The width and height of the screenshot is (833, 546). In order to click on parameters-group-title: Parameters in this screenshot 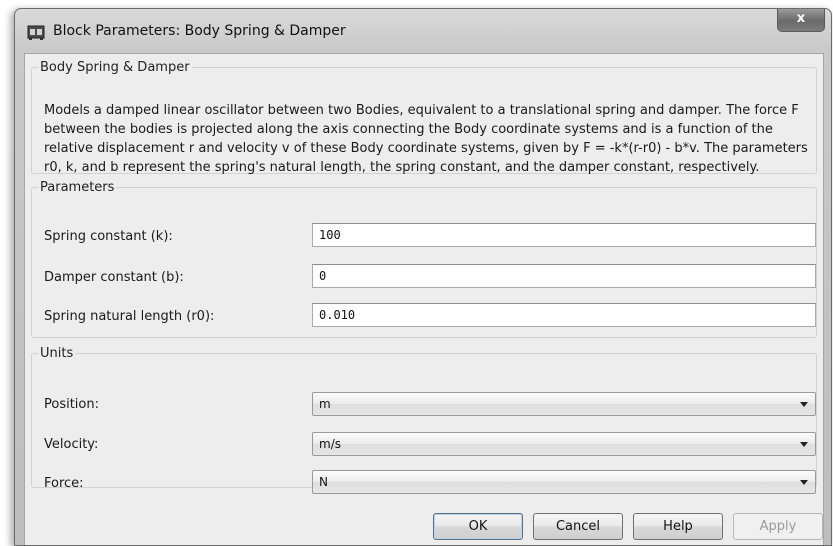, I will do `click(77, 187)`.